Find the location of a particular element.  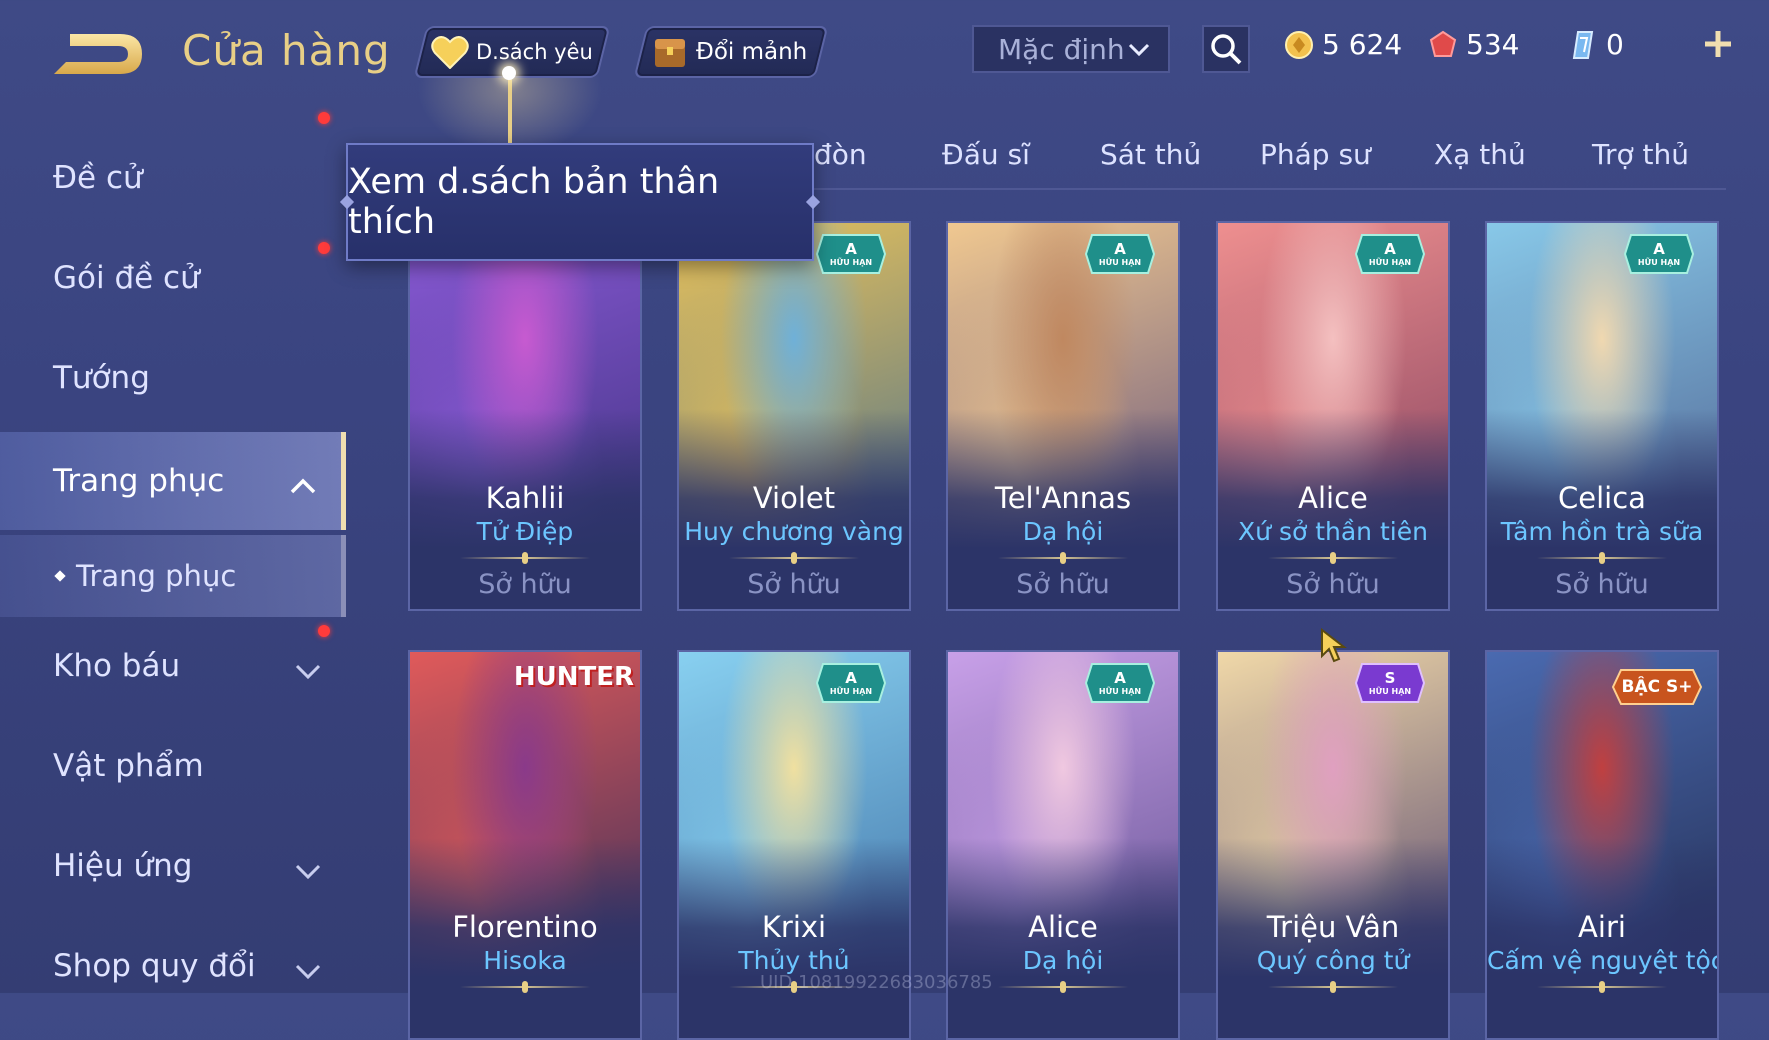

sidebar-item-treasure: Kho báu is located at coordinates (173, 666).